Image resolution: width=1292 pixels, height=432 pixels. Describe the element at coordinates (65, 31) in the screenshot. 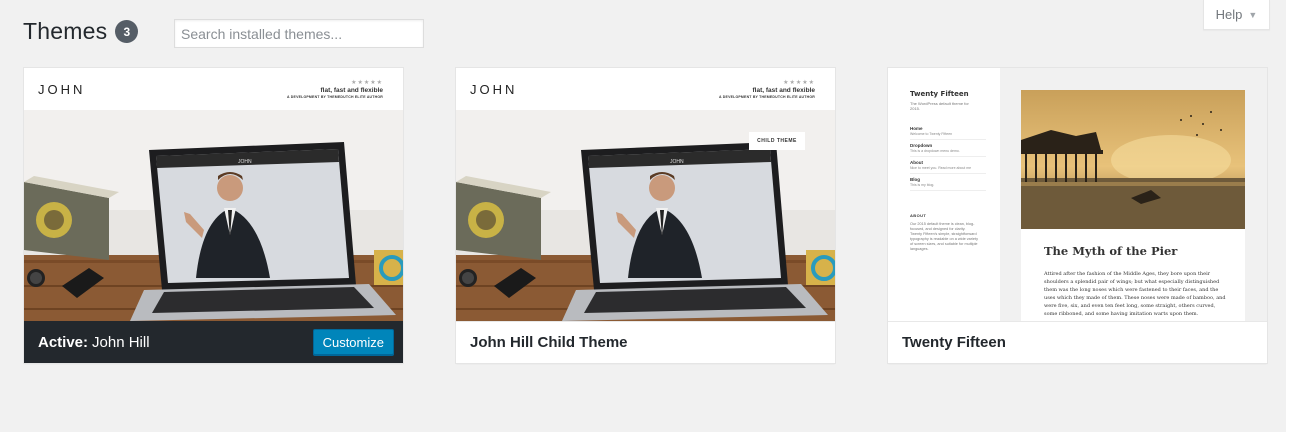

I see `page-title: Themes` at that location.